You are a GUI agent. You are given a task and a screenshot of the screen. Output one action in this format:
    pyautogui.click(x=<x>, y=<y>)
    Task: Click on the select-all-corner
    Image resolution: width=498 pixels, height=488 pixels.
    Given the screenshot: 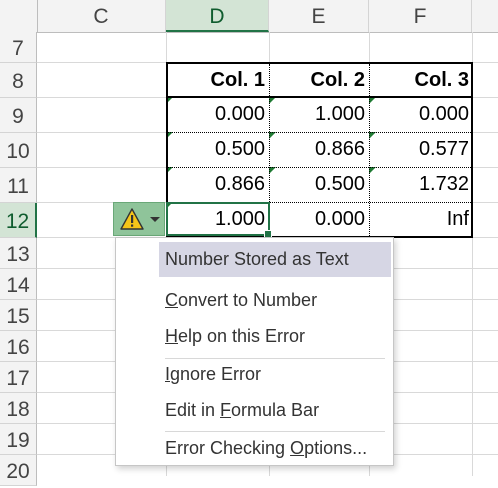 What is the action you would take?
    pyautogui.click(x=19, y=16)
    